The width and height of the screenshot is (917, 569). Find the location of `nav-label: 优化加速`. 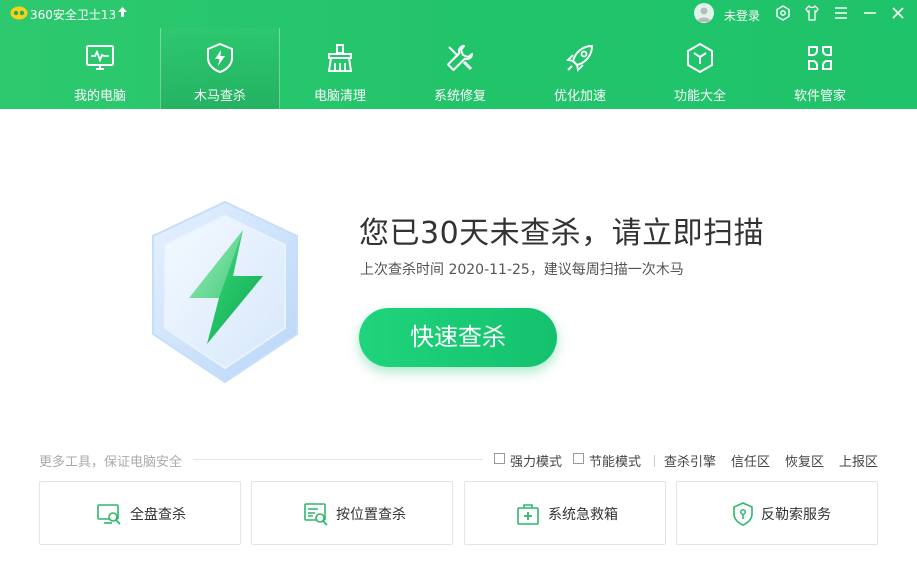

nav-label: 优化加速 is located at coordinates (579, 96).